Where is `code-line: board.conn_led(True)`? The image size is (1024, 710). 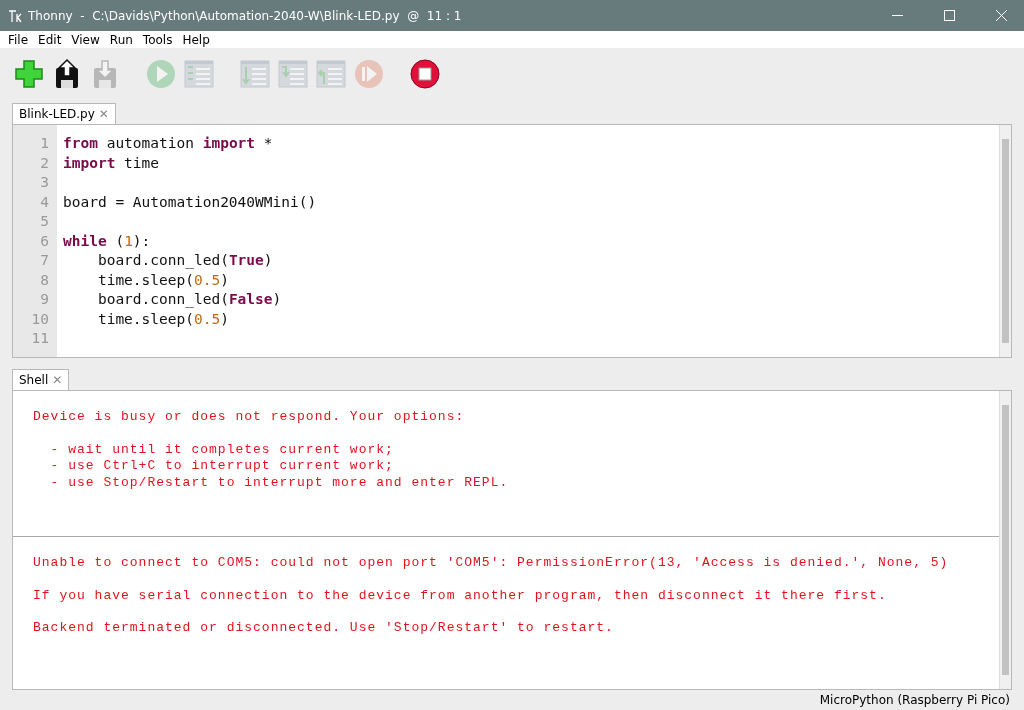 code-line: board.conn_led(True) is located at coordinates (184, 260).